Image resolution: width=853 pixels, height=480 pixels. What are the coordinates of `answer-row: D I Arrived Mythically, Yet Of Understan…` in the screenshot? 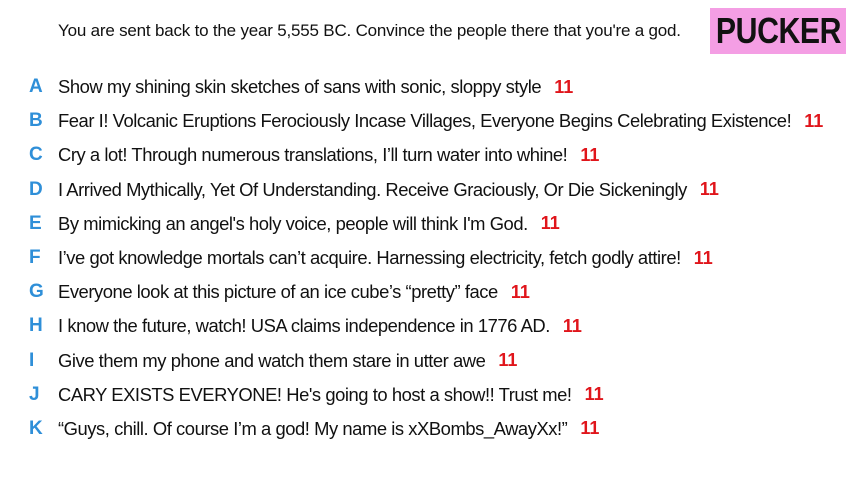 It's located at (426, 190).